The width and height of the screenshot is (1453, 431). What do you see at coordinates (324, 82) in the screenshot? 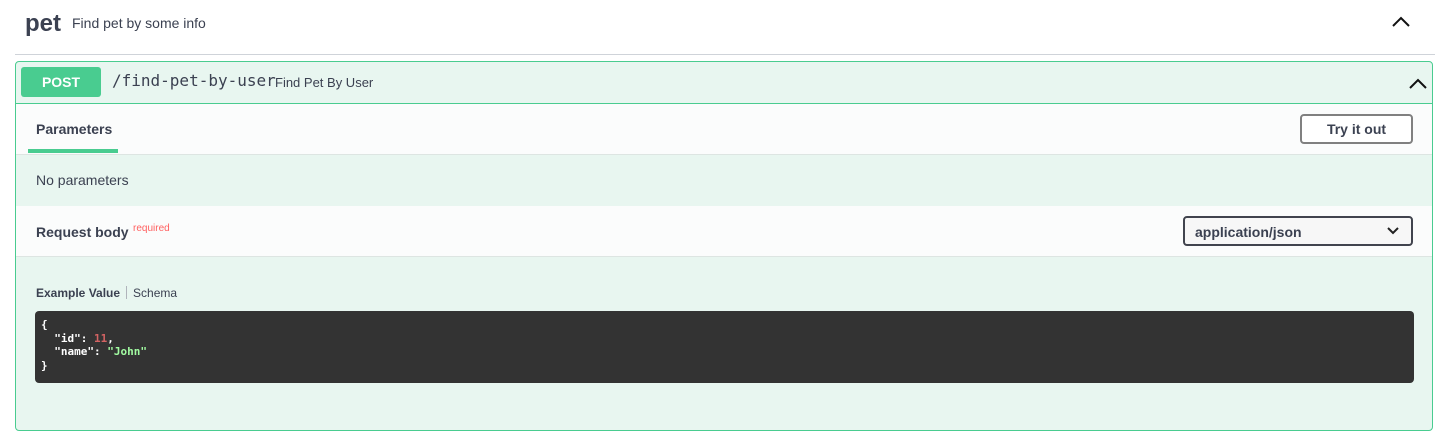
I see `operation-summary-text: Find Pet By User` at bounding box center [324, 82].